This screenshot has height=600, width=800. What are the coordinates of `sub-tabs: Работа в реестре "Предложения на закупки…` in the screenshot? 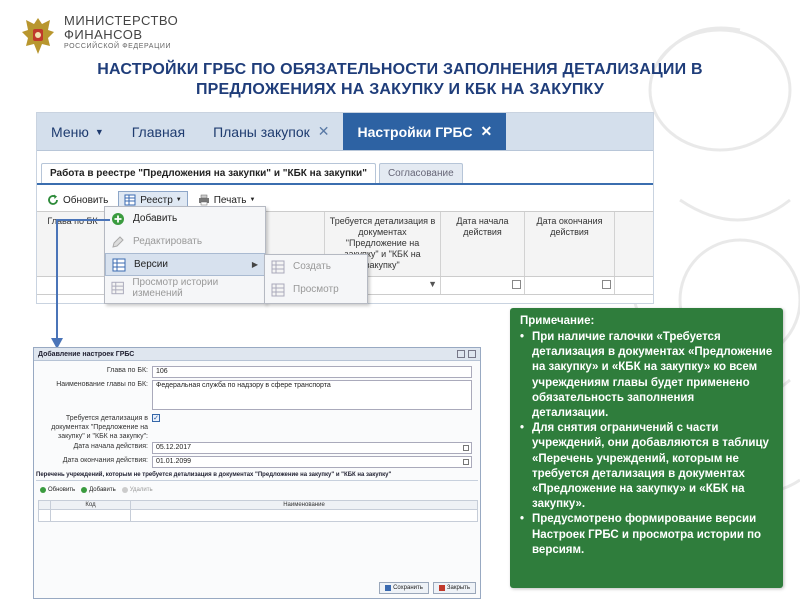 It's located at (345, 172).